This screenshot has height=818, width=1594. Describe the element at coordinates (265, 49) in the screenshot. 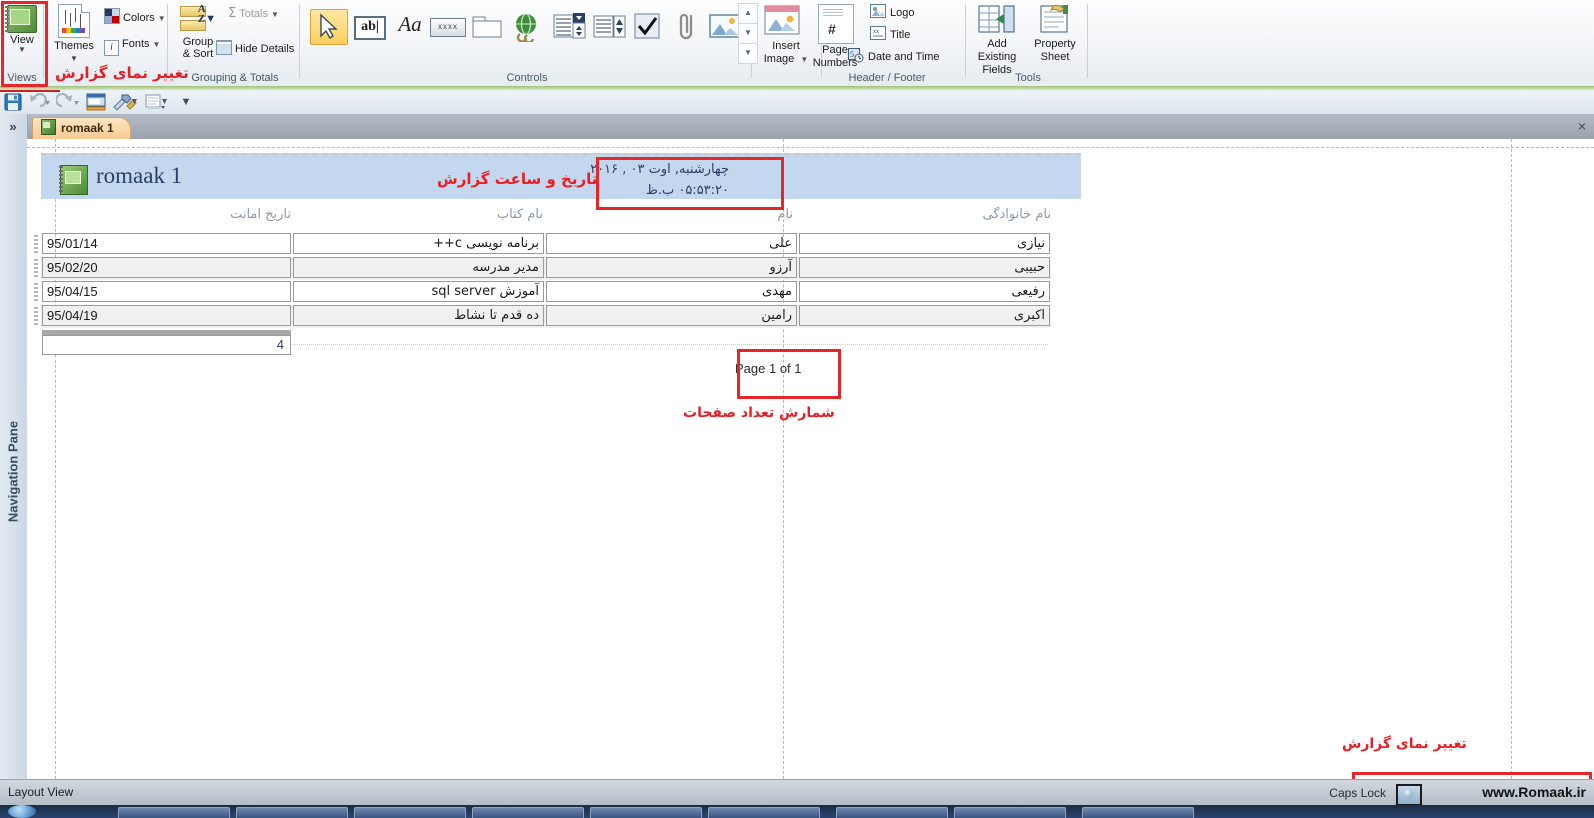

I see `hide-details-label: Hide Details` at that location.